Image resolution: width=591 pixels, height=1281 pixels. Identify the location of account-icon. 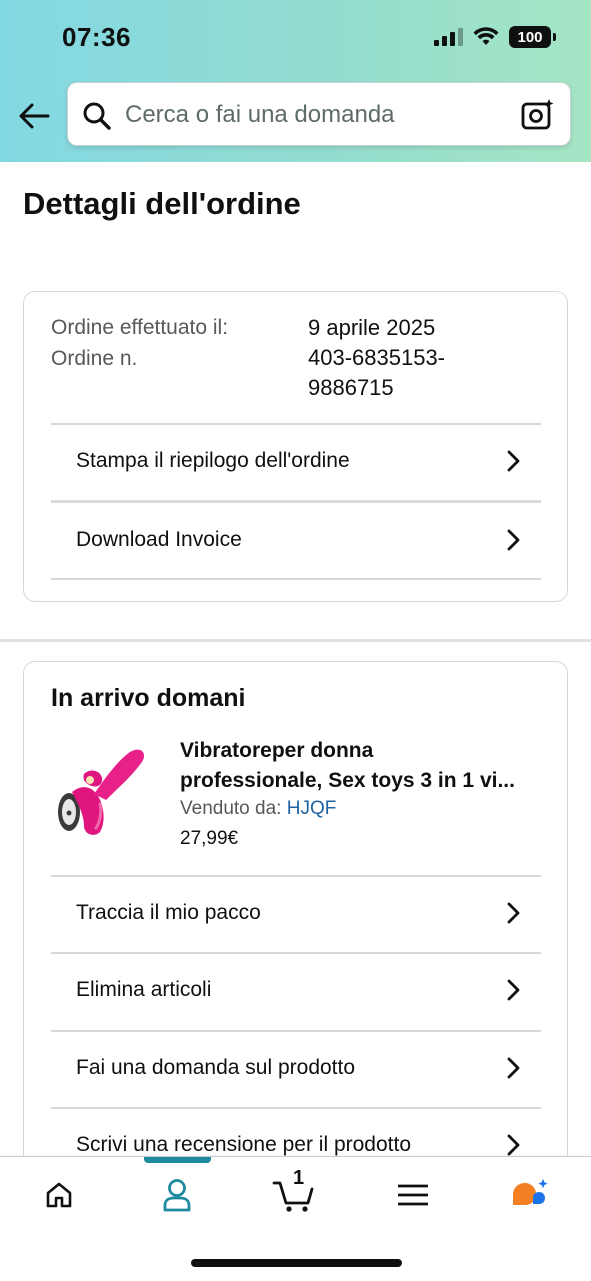
(177, 1195).